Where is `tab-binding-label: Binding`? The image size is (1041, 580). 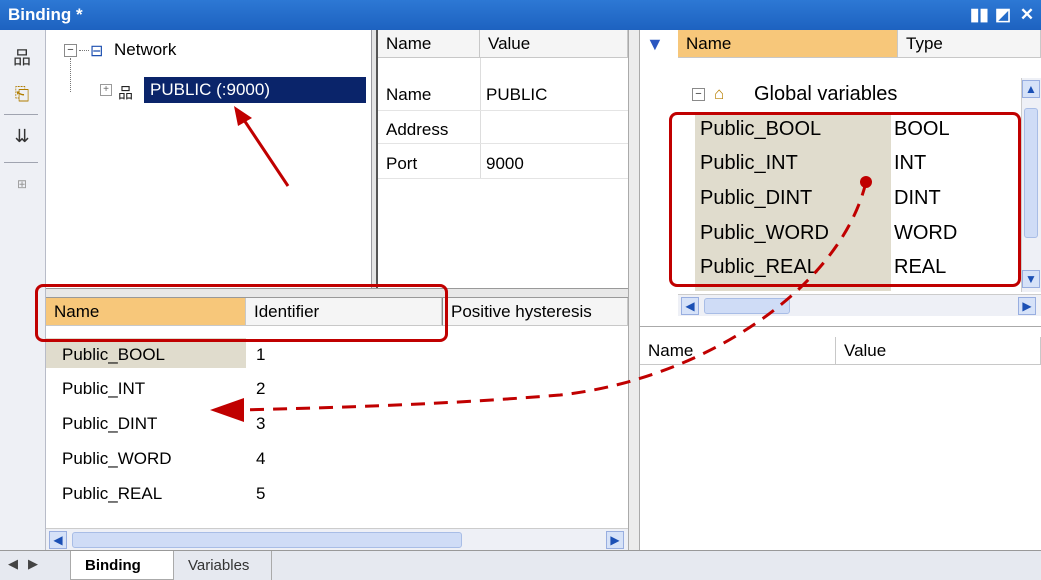
tab-binding-label: Binding is located at coordinates (113, 565).